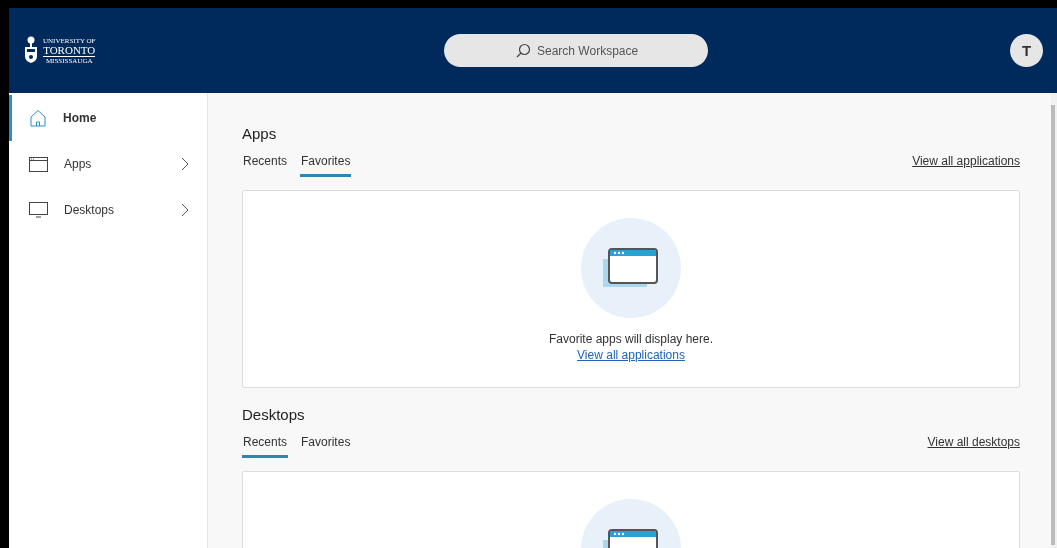  What do you see at coordinates (973, 442) in the screenshot?
I see `view-all-link: View all desktops` at bounding box center [973, 442].